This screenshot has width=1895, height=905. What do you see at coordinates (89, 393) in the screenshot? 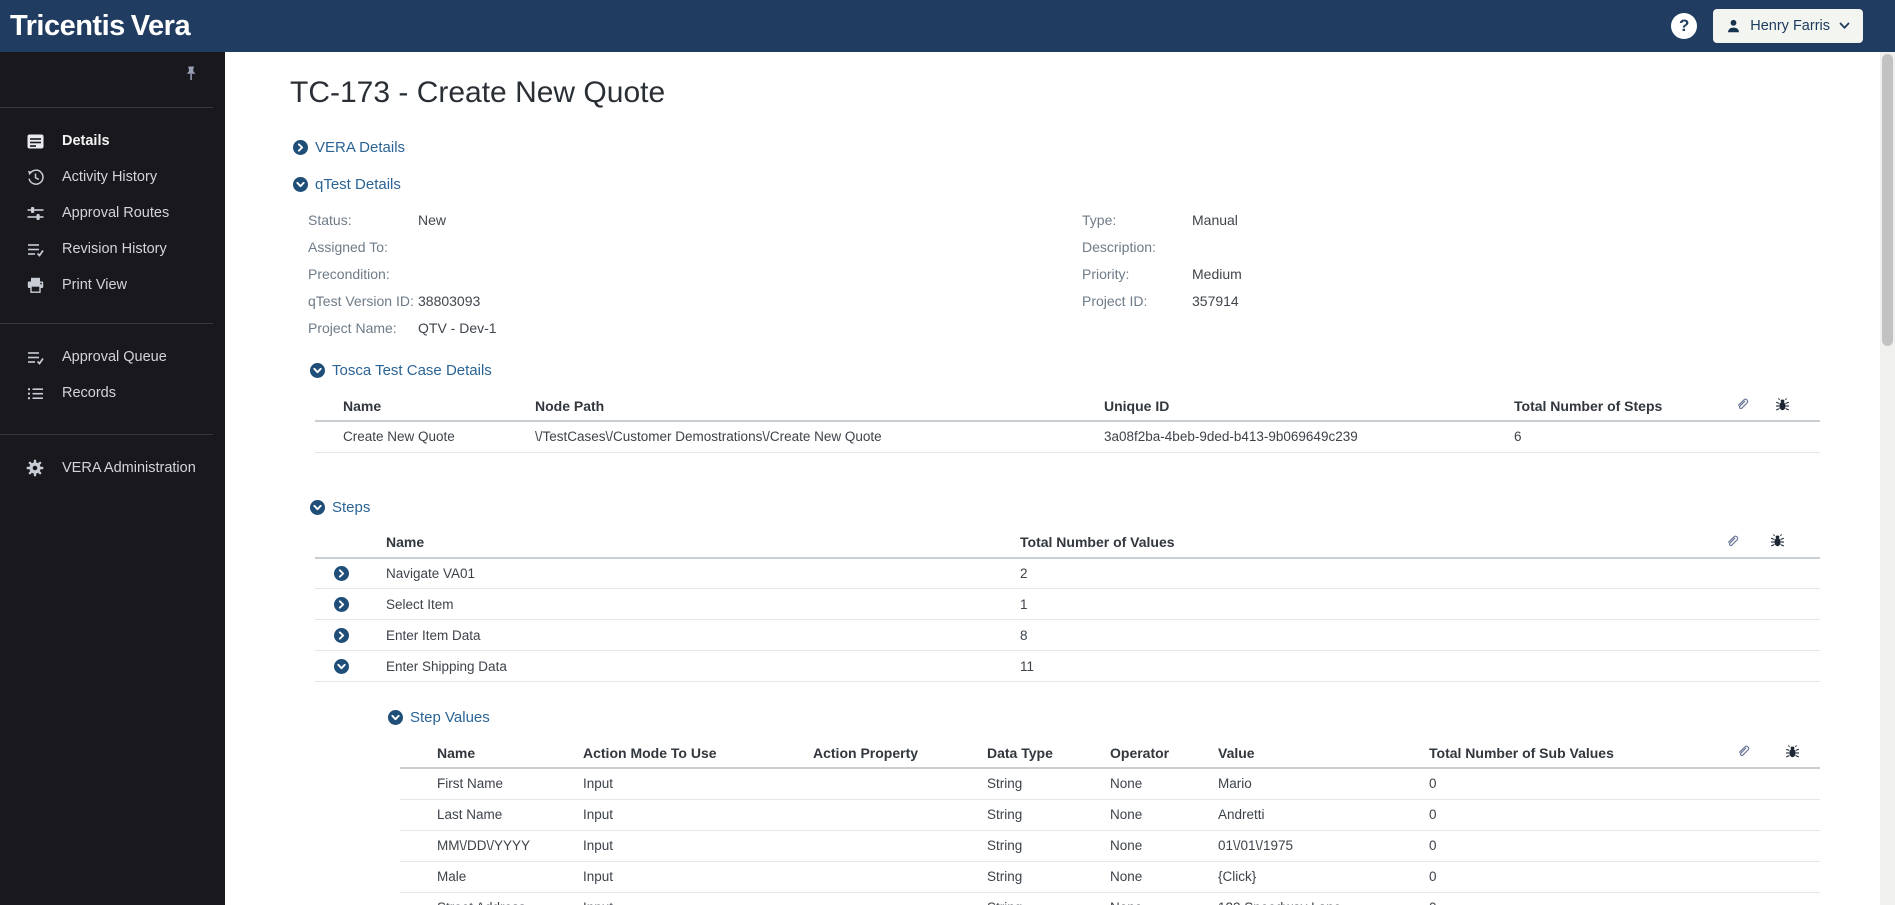
I see `sidebar-item-label: Records` at bounding box center [89, 393].